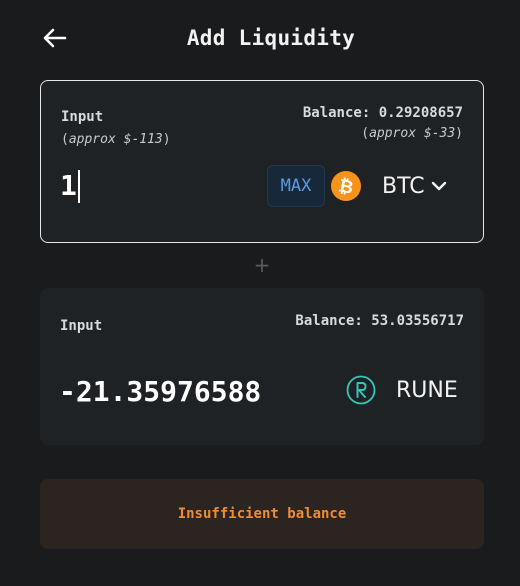 The height and width of the screenshot is (586, 520). I want to click on token-symbol-btc: BTC, so click(403, 186).